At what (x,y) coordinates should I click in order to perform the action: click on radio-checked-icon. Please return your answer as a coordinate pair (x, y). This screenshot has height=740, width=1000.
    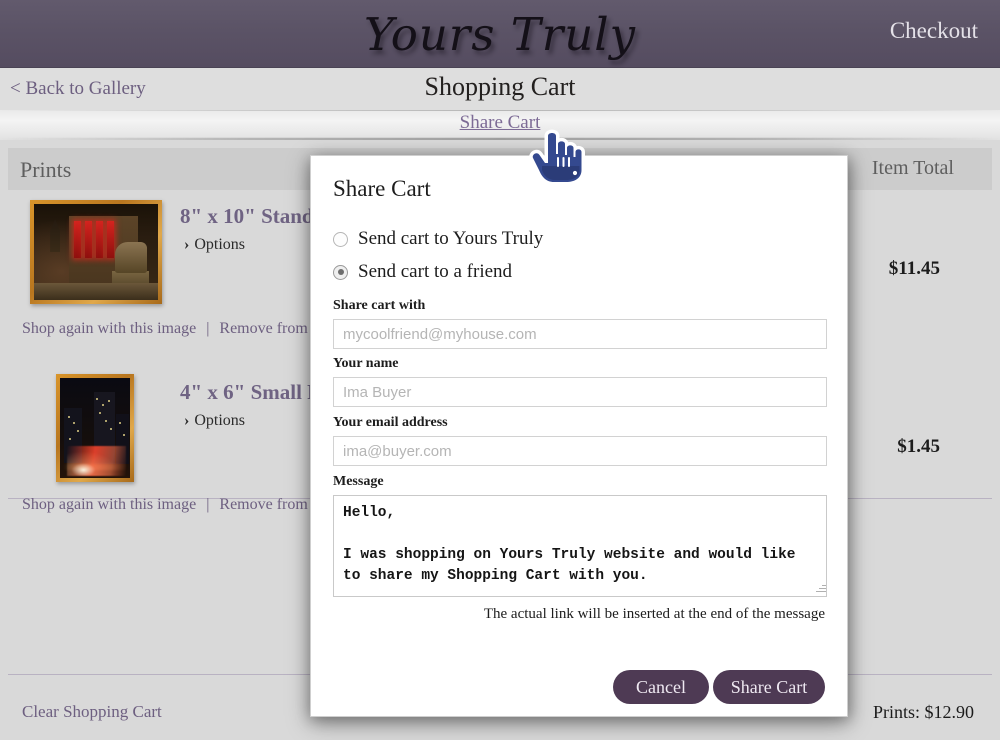
    Looking at the image, I should click on (340, 272).